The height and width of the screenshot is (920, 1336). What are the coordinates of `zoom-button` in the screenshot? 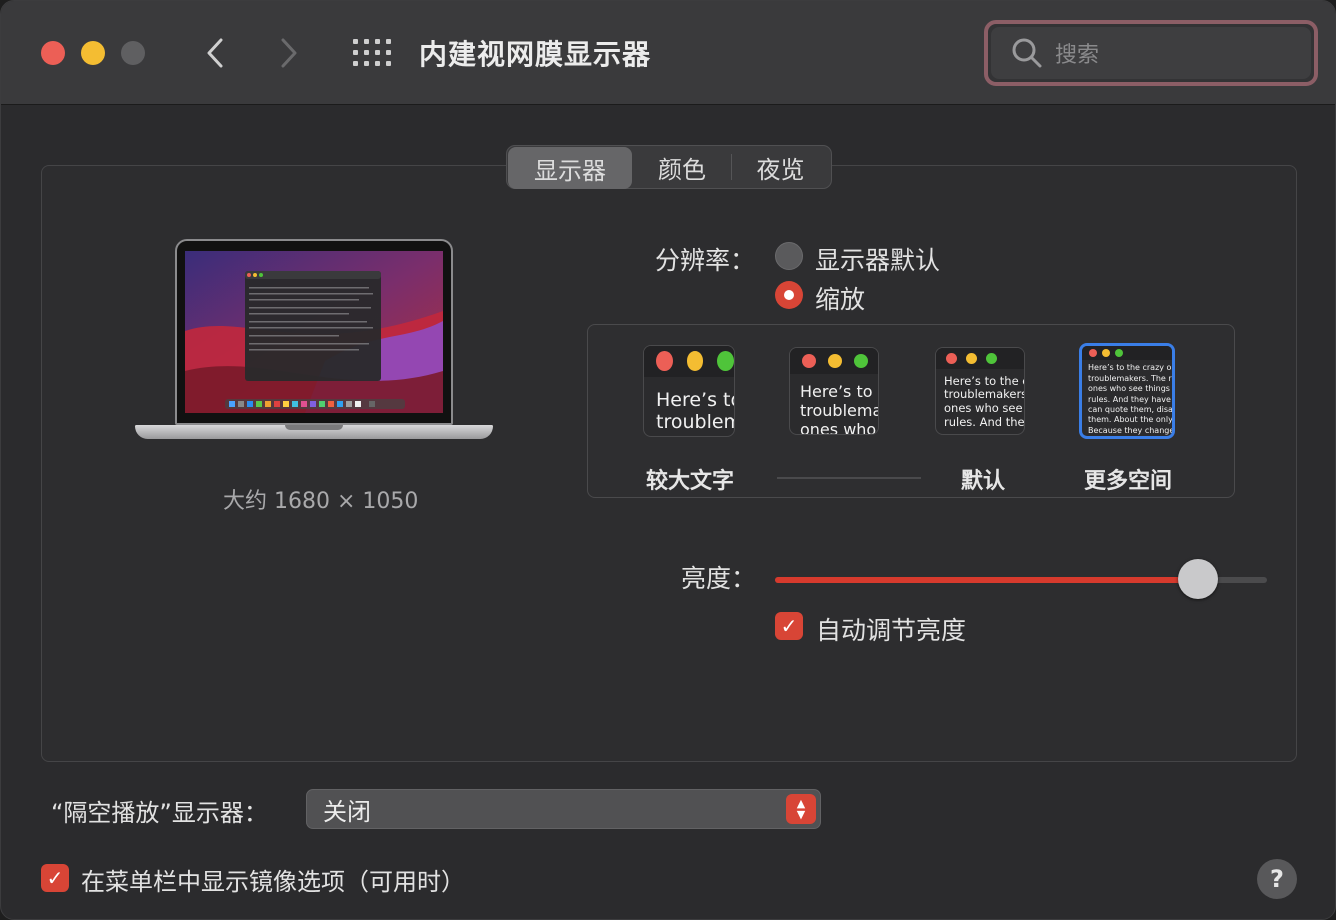 It's located at (133, 53).